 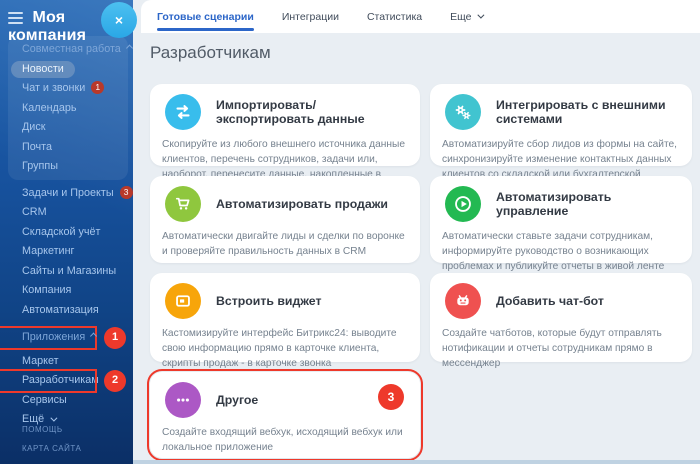 I want to click on sidebar-footer-item-sitemap: КАРТА САЙТА, so click(x=64, y=449).